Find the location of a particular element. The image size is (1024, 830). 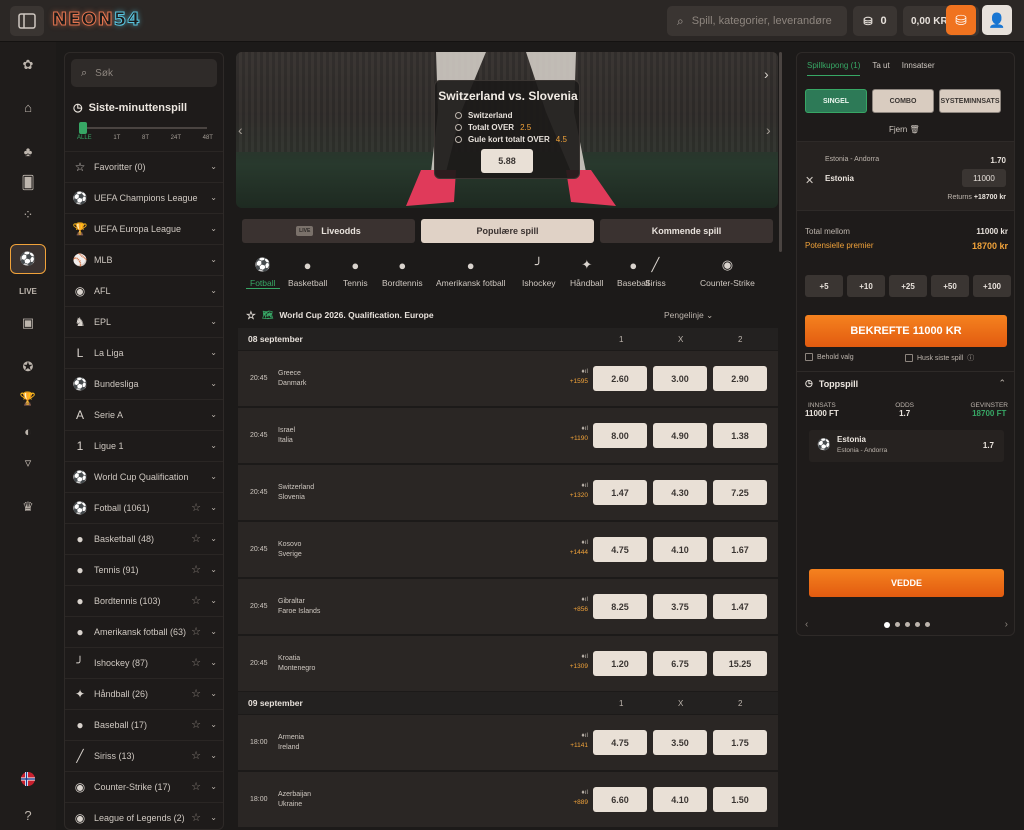

time-slider-tick: 48T is located at coordinates (208, 138).